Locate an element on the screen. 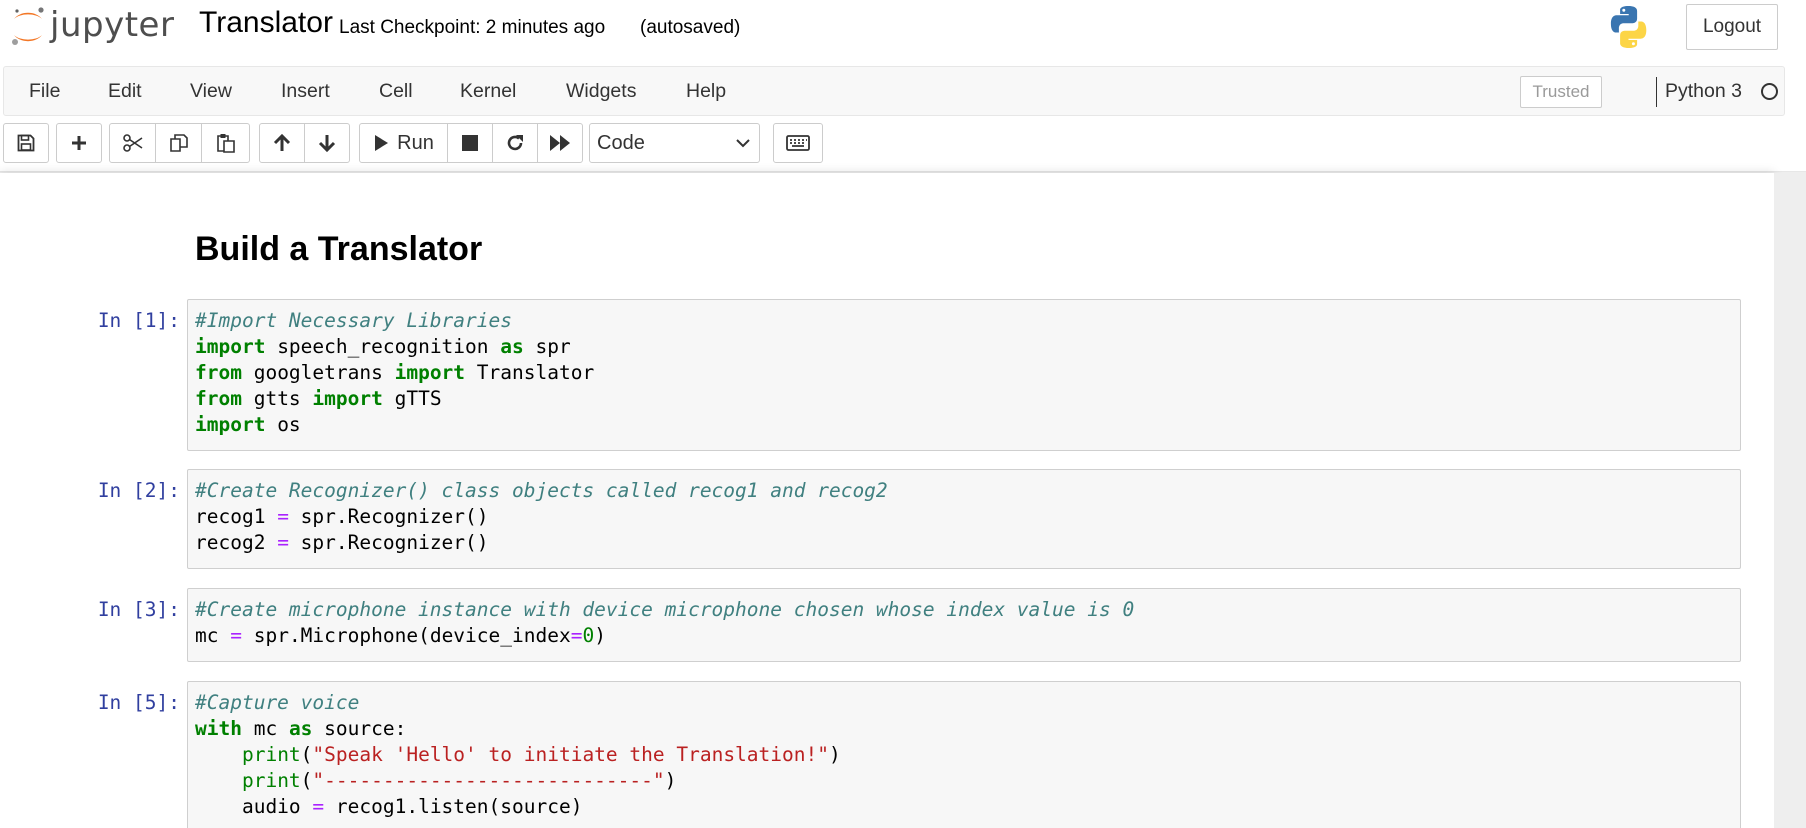 Image resolution: width=1806 pixels, height=828 pixels. code-token: spr.Recognizer() is located at coordinates (388, 542).